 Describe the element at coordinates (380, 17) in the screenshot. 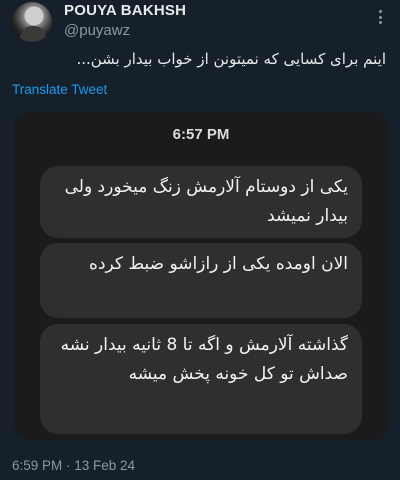

I see `more-options-icon` at that location.